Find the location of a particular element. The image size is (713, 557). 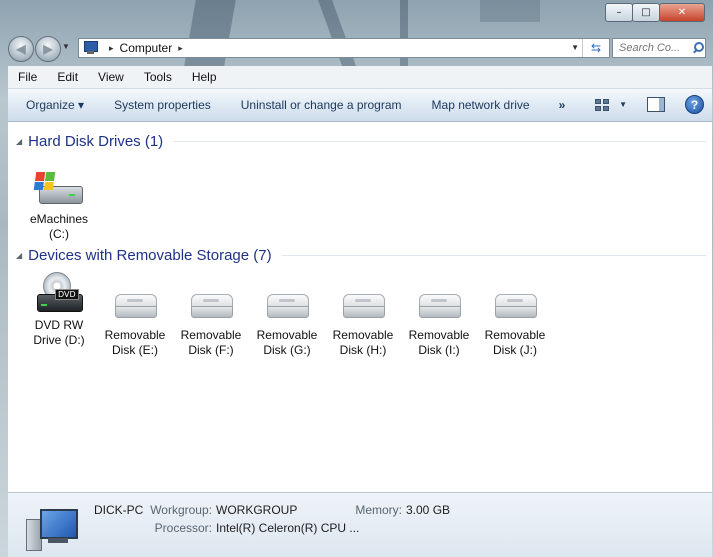

minimize-button: – is located at coordinates (619, 12).